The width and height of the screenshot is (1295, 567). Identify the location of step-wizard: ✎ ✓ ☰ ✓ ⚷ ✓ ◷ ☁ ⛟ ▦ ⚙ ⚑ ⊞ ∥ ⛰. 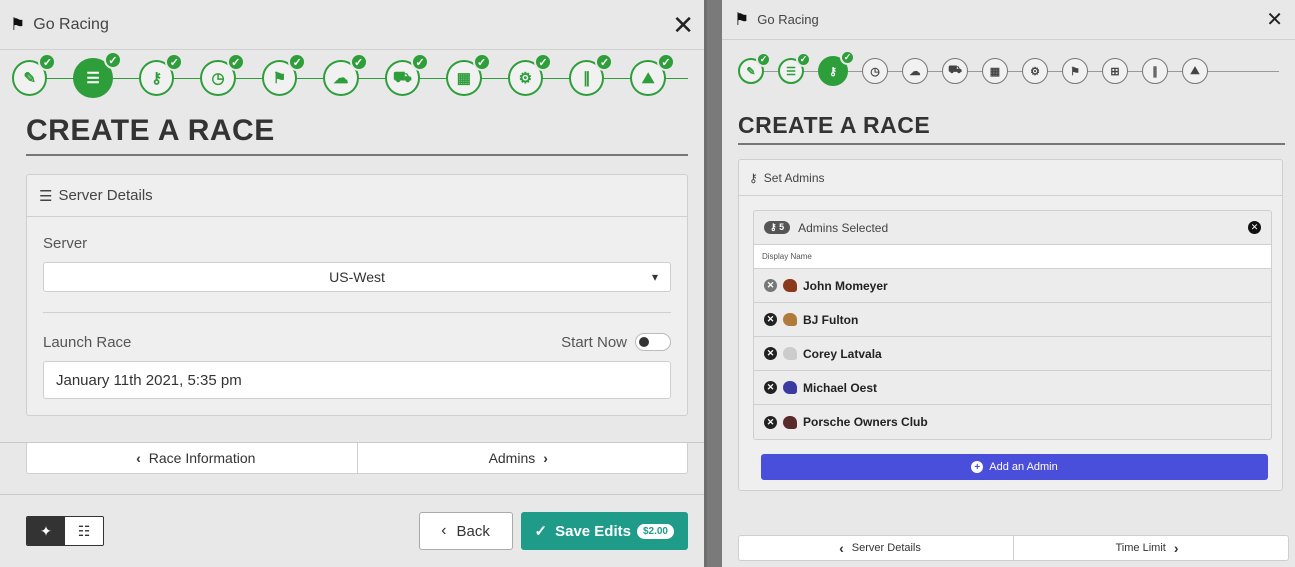
(1008, 71).